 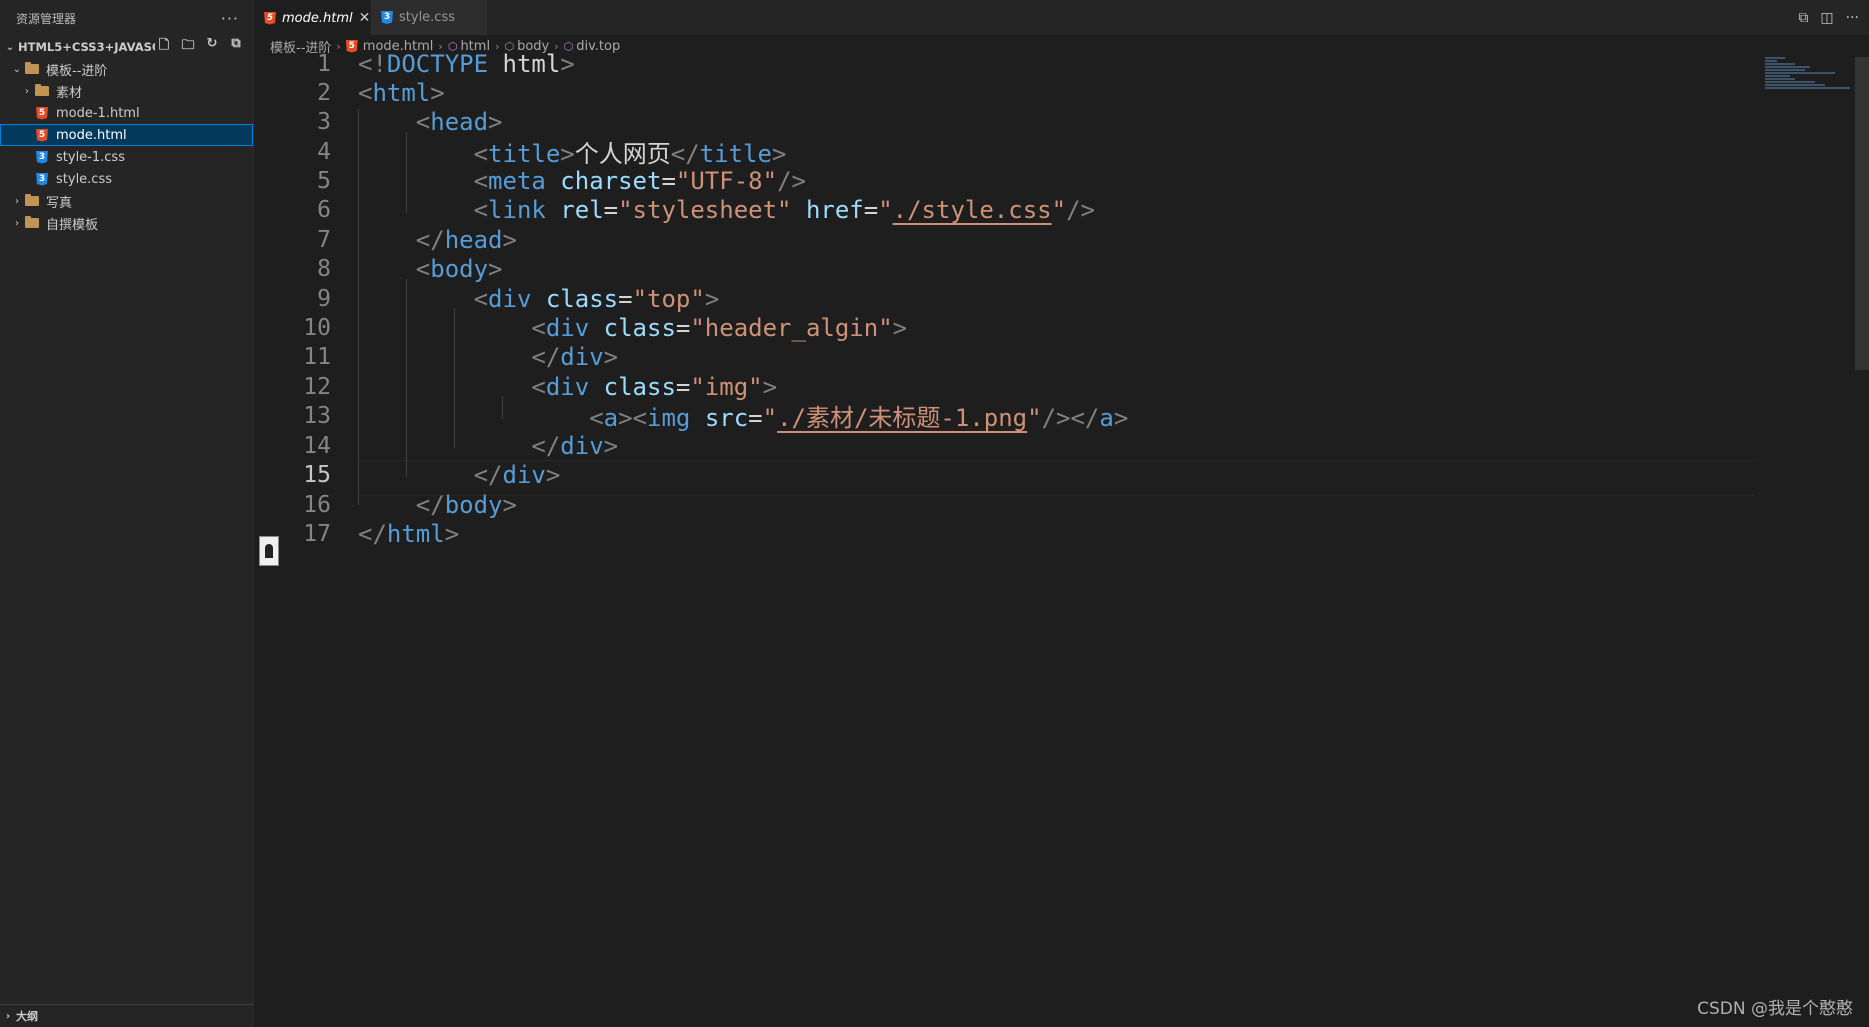 What do you see at coordinates (212, 47) in the screenshot?
I see `refresh-icon: ↻` at bounding box center [212, 47].